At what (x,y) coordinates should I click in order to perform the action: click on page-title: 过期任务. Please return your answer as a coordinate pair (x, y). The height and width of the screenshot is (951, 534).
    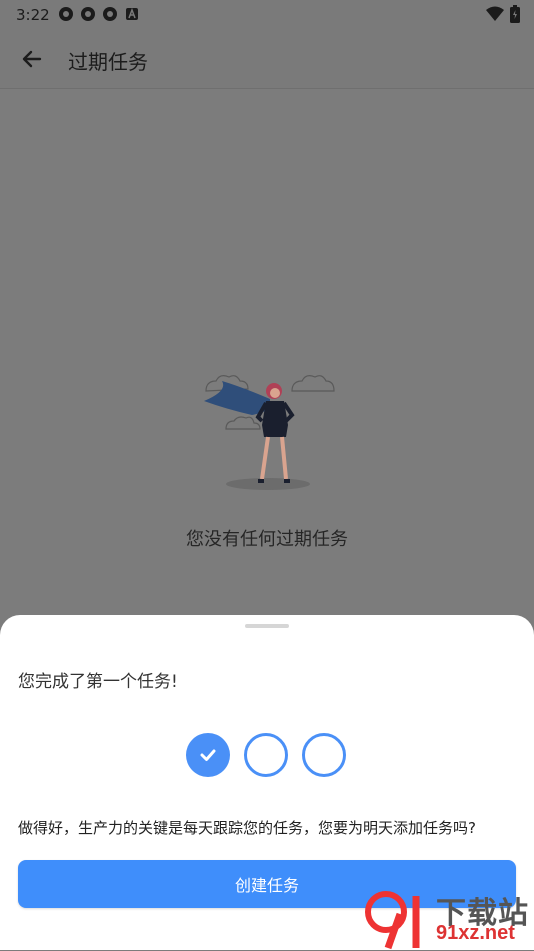
    Looking at the image, I should click on (108, 62).